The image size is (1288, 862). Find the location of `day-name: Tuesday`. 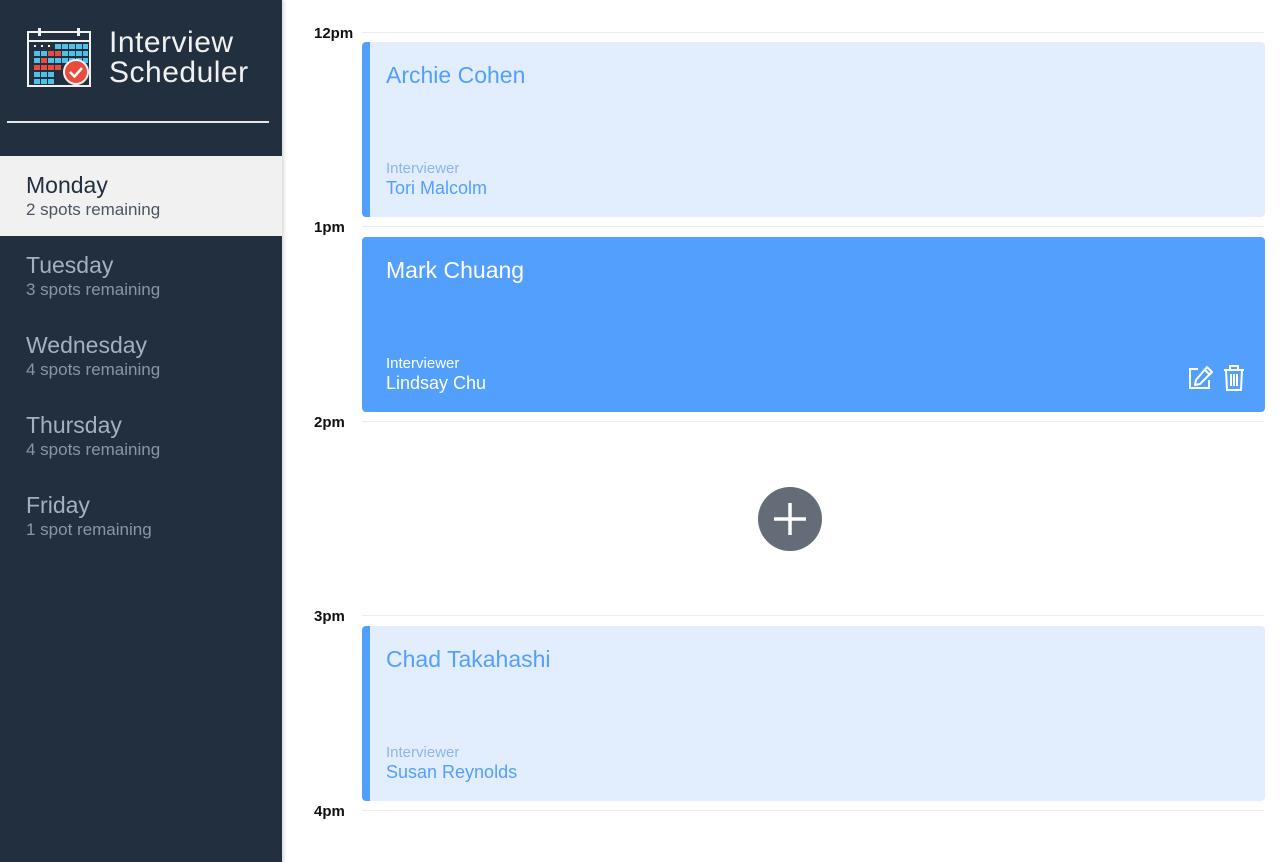

day-name: Tuesday is located at coordinates (70, 265).